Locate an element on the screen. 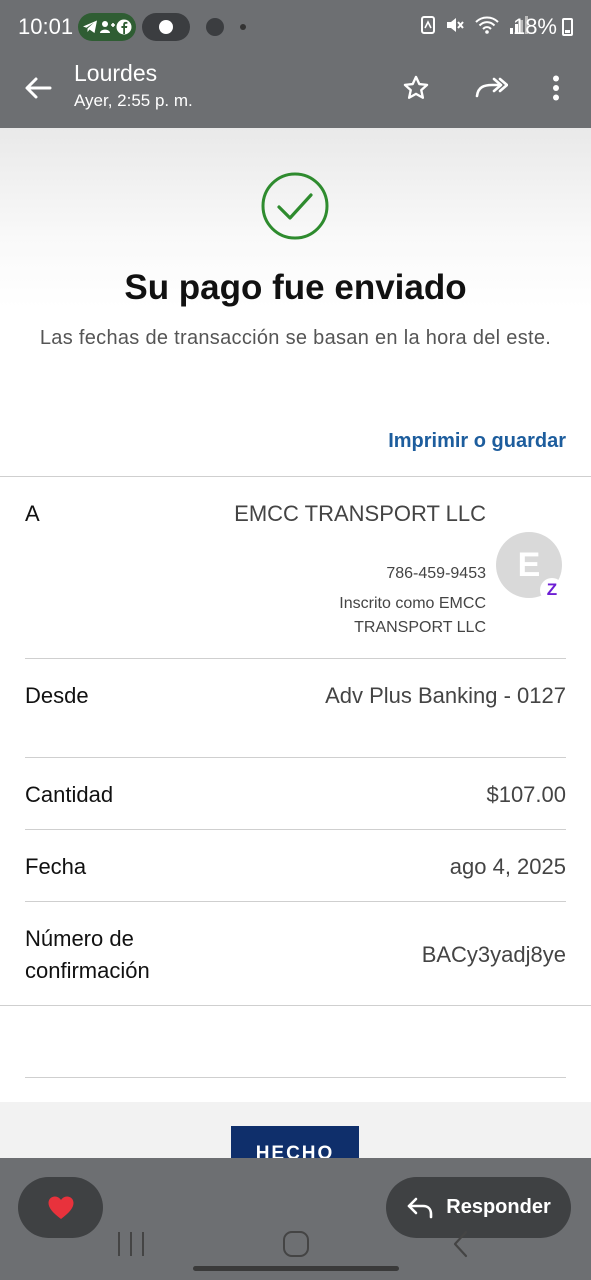 The height and width of the screenshot is (1280, 591). heart-icon is located at coordinates (60, 1207).